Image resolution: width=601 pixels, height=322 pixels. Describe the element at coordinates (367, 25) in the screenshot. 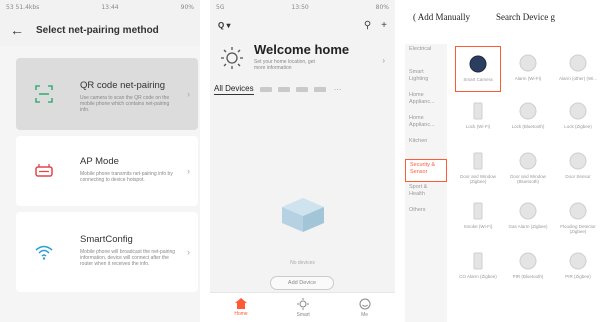

I see `microphone-icon: ⚲` at that location.